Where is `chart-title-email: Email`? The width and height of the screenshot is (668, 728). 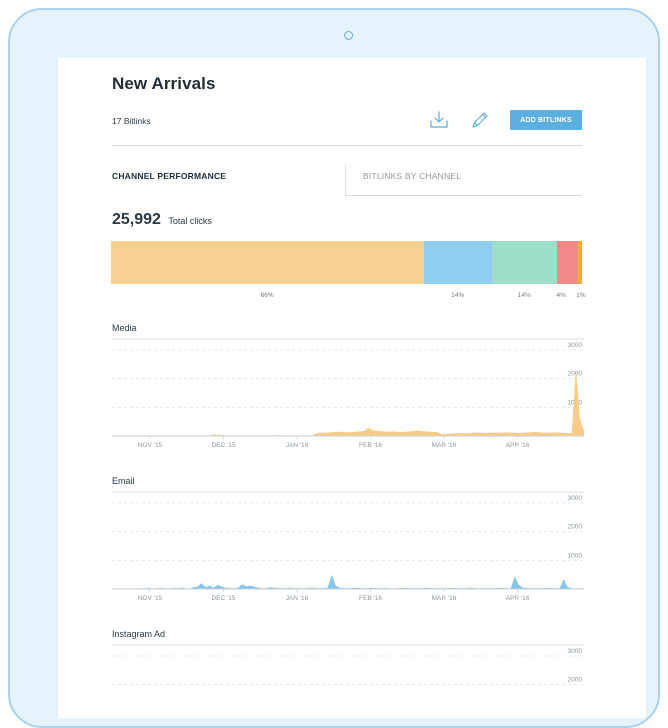
chart-title-email: Email is located at coordinates (123, 481).